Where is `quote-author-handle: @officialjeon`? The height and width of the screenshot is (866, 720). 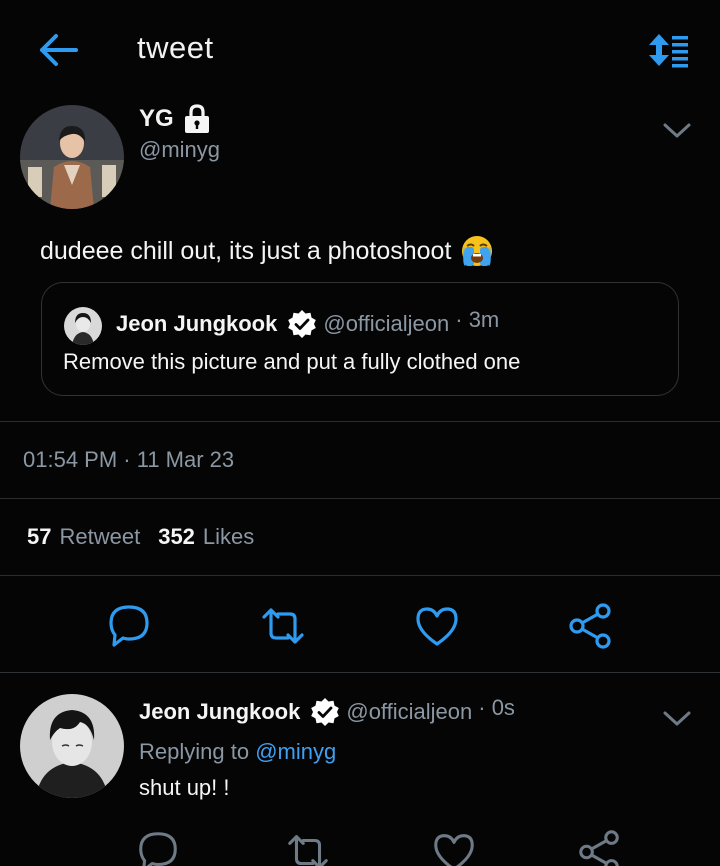
quote-author-handle: @officialjeon is located at coordinates (386, 324).